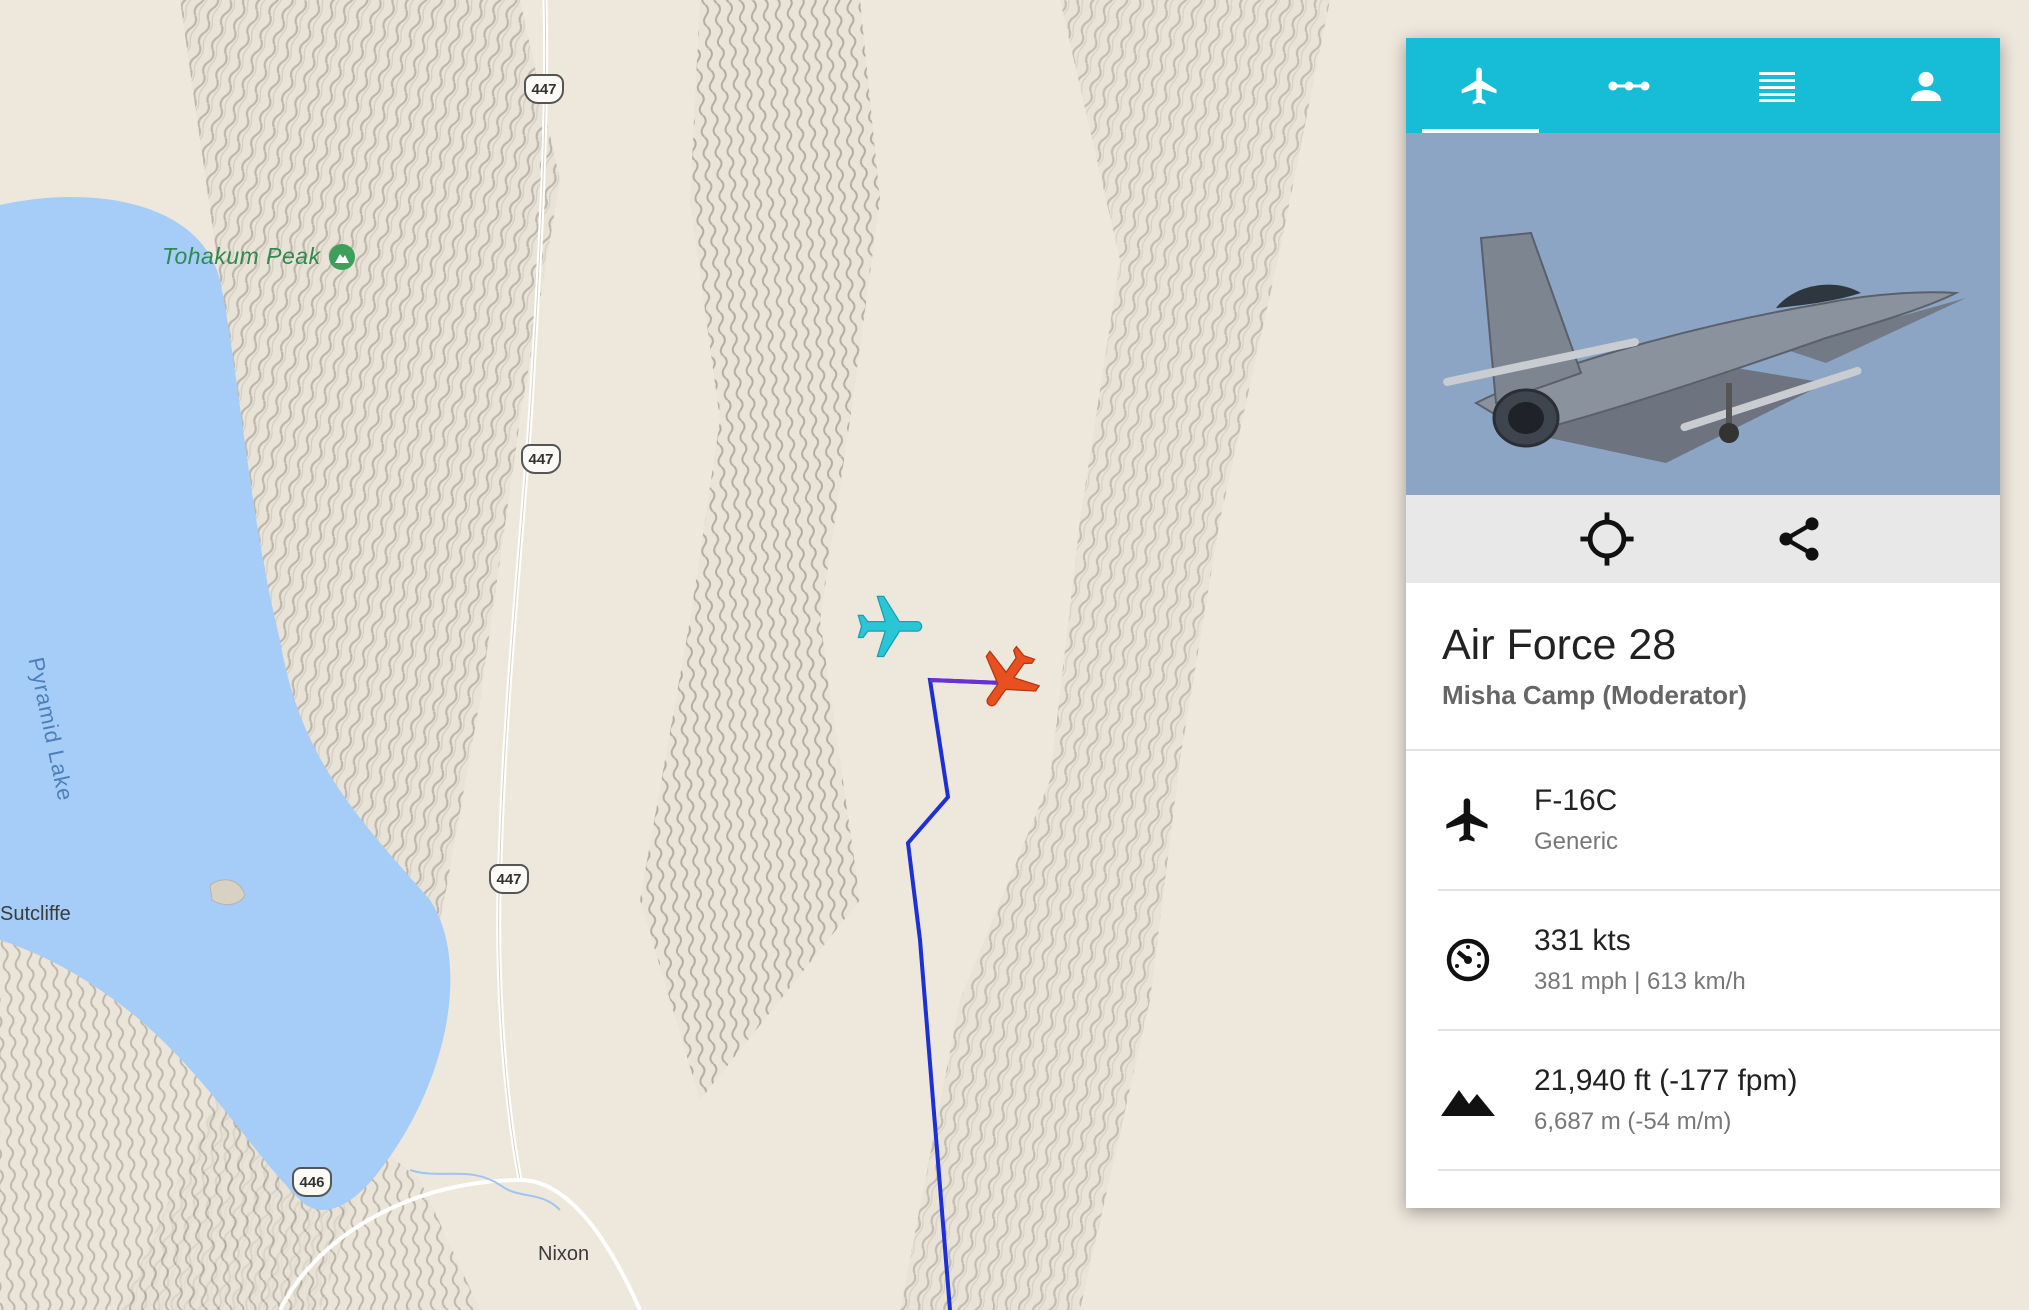 Image resolution: width=2029 pixels, height=1310 pixels. What do you see at coordinates (1719, 1101) in the screenshot?
I see `list-item-altitude: 21,940 ft (-177 fpm) 6,687 m (-54 m/m)` at bounding box center [1719, 1101].